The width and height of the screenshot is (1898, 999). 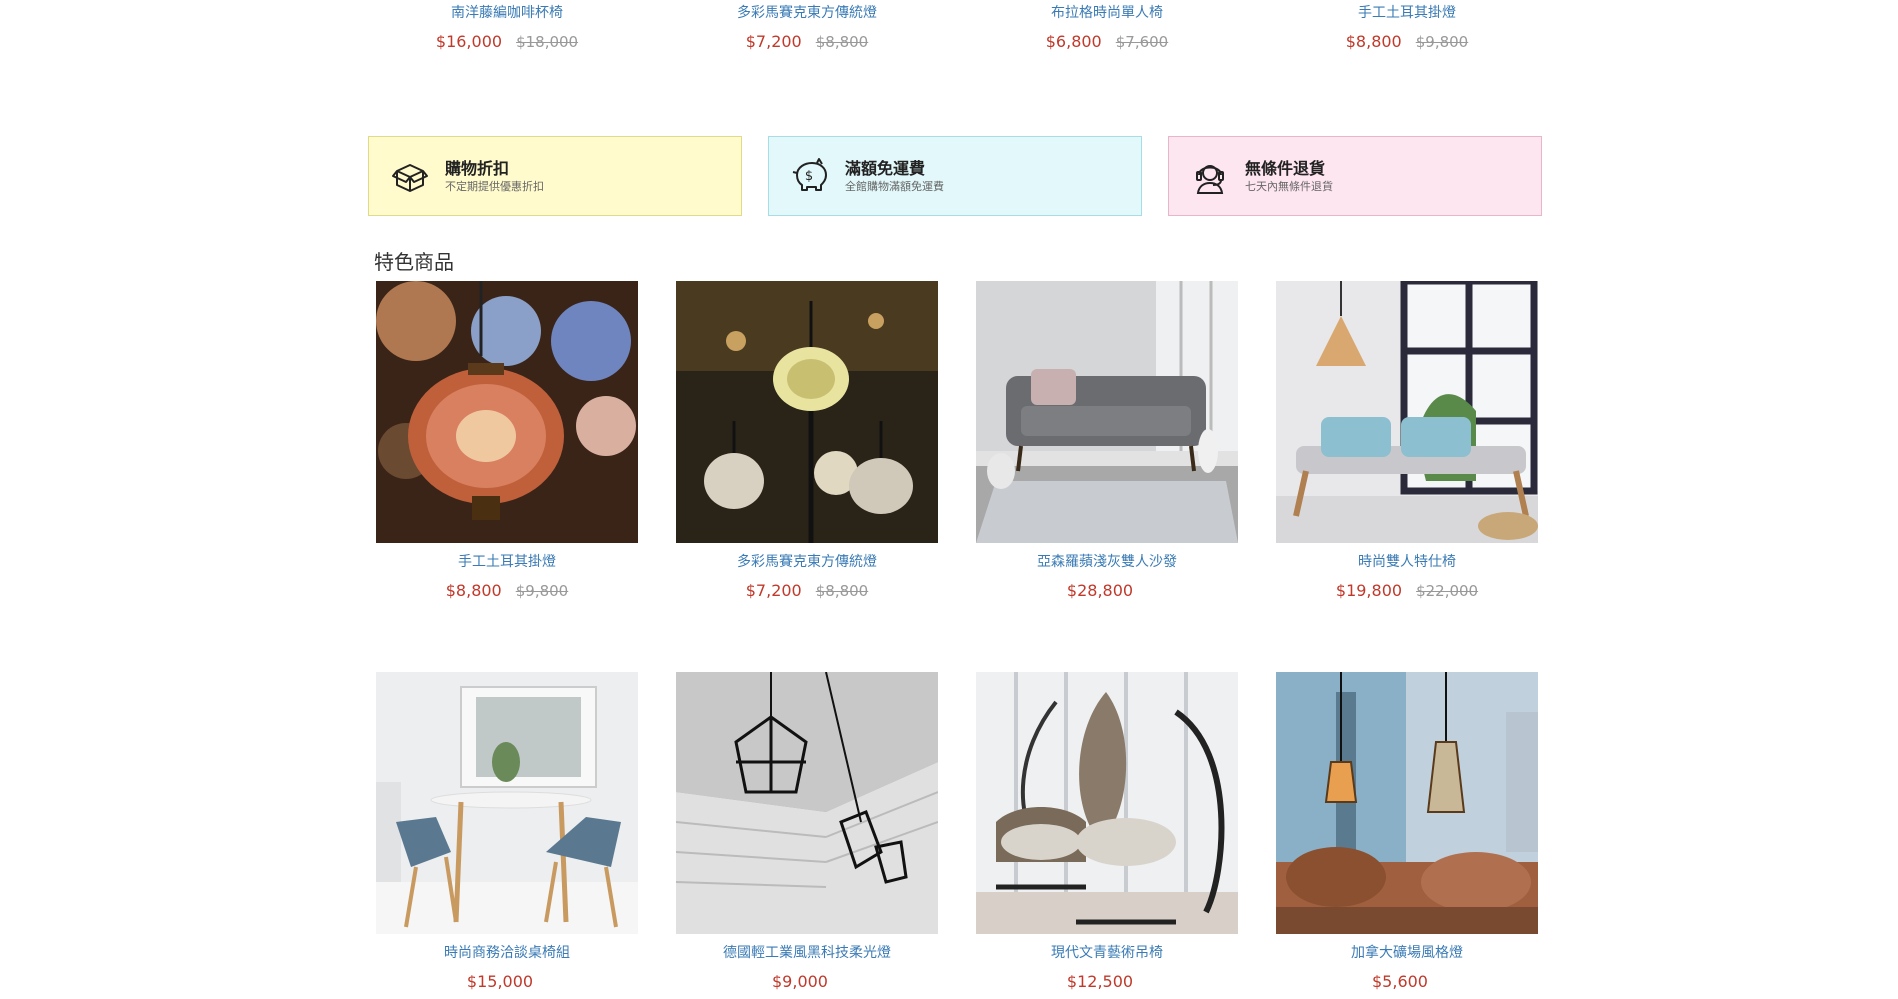 What do you see at coordinates (1107, 562) in the screenshot?
I see `product-name: 亞森羅蘋淺灰雙人沙發` at bounding box center [1107, 562].